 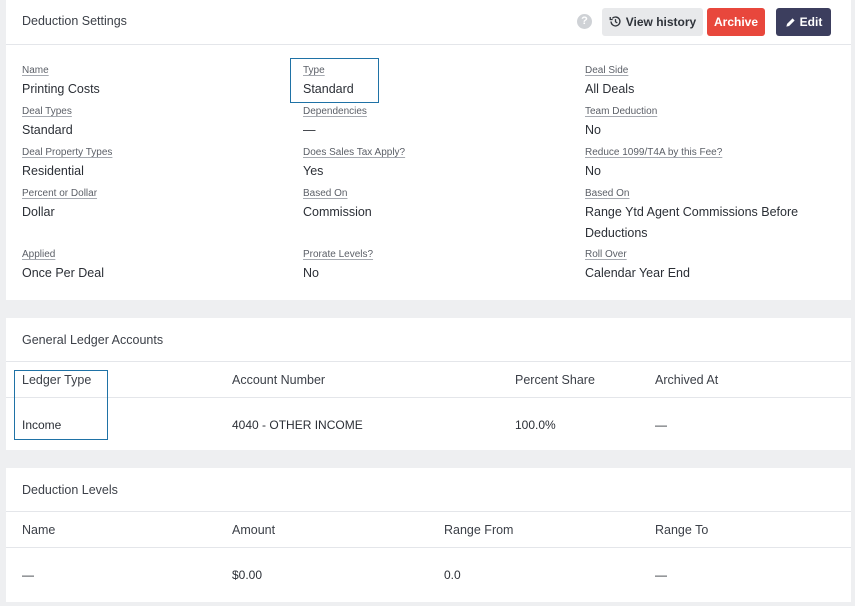 What do you see at coordinates (35, 70) in the screenshot?
I see `name-label: Name` at bounding box center [35, 70].